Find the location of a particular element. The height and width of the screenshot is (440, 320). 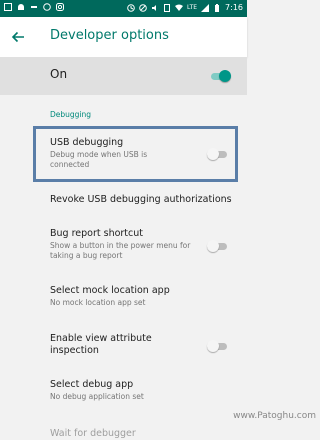

block-icon is located at coordinates (143, 8).